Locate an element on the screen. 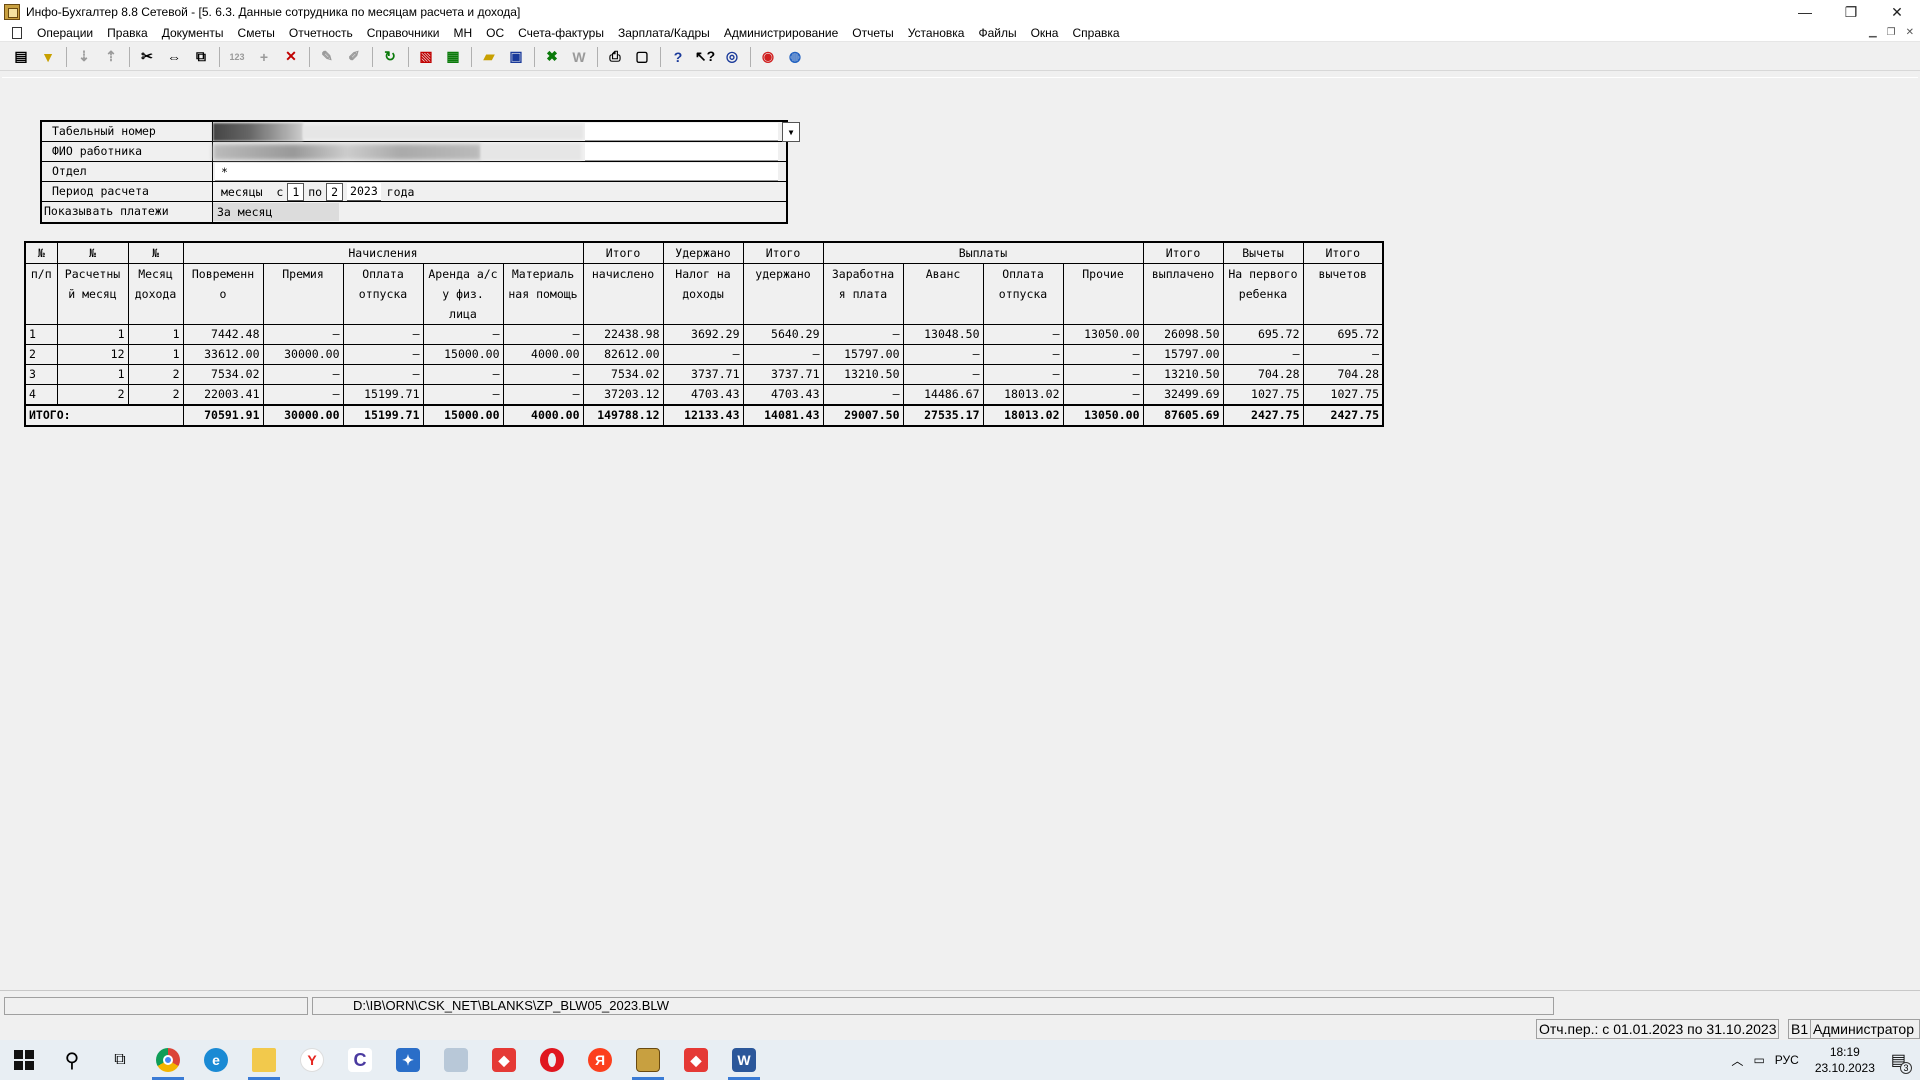  taskbar-word: W is located at coordinates (744, 1060).